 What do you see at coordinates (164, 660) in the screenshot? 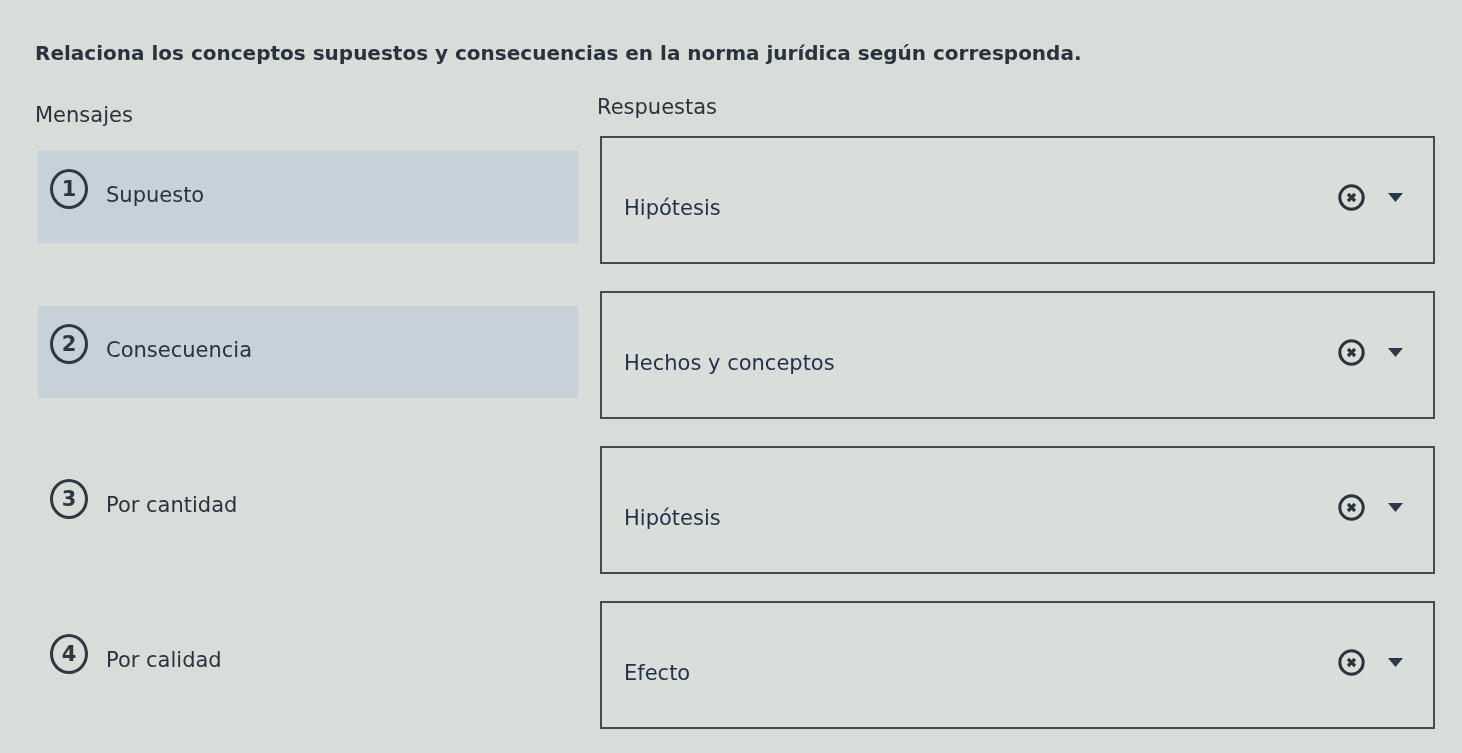
I see `message-text: Por calidad` at bounding box center [164, 660].